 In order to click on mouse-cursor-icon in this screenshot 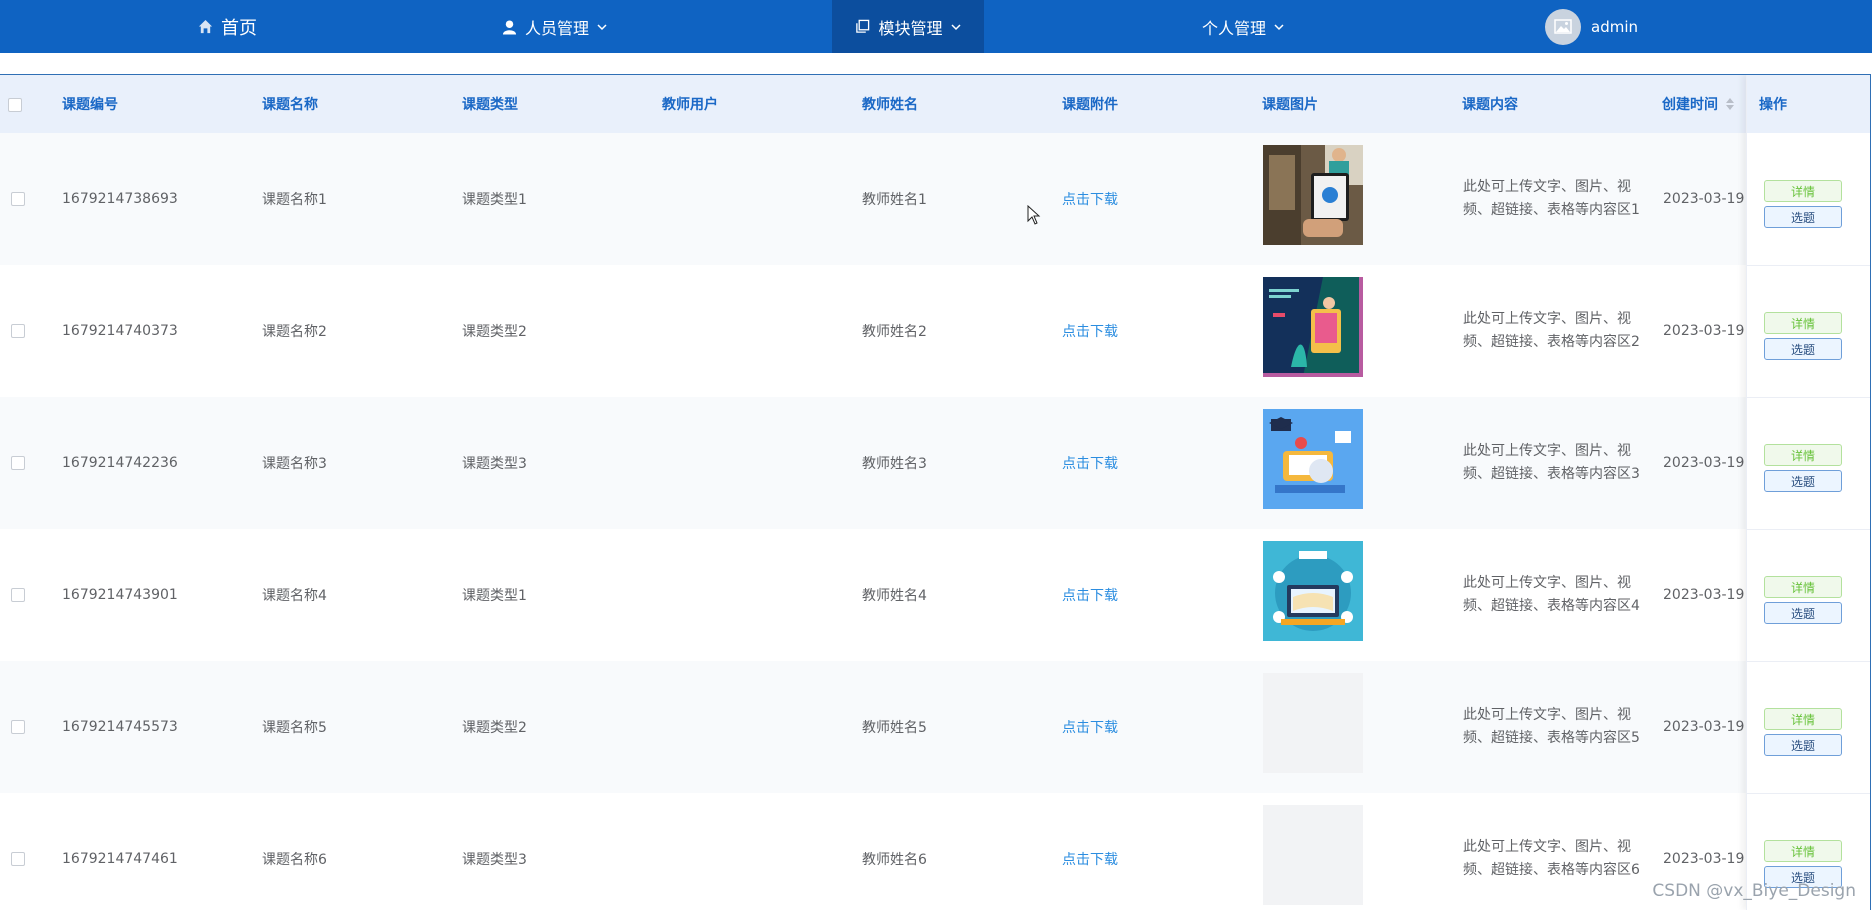, I will do `click(1034, 215)`.